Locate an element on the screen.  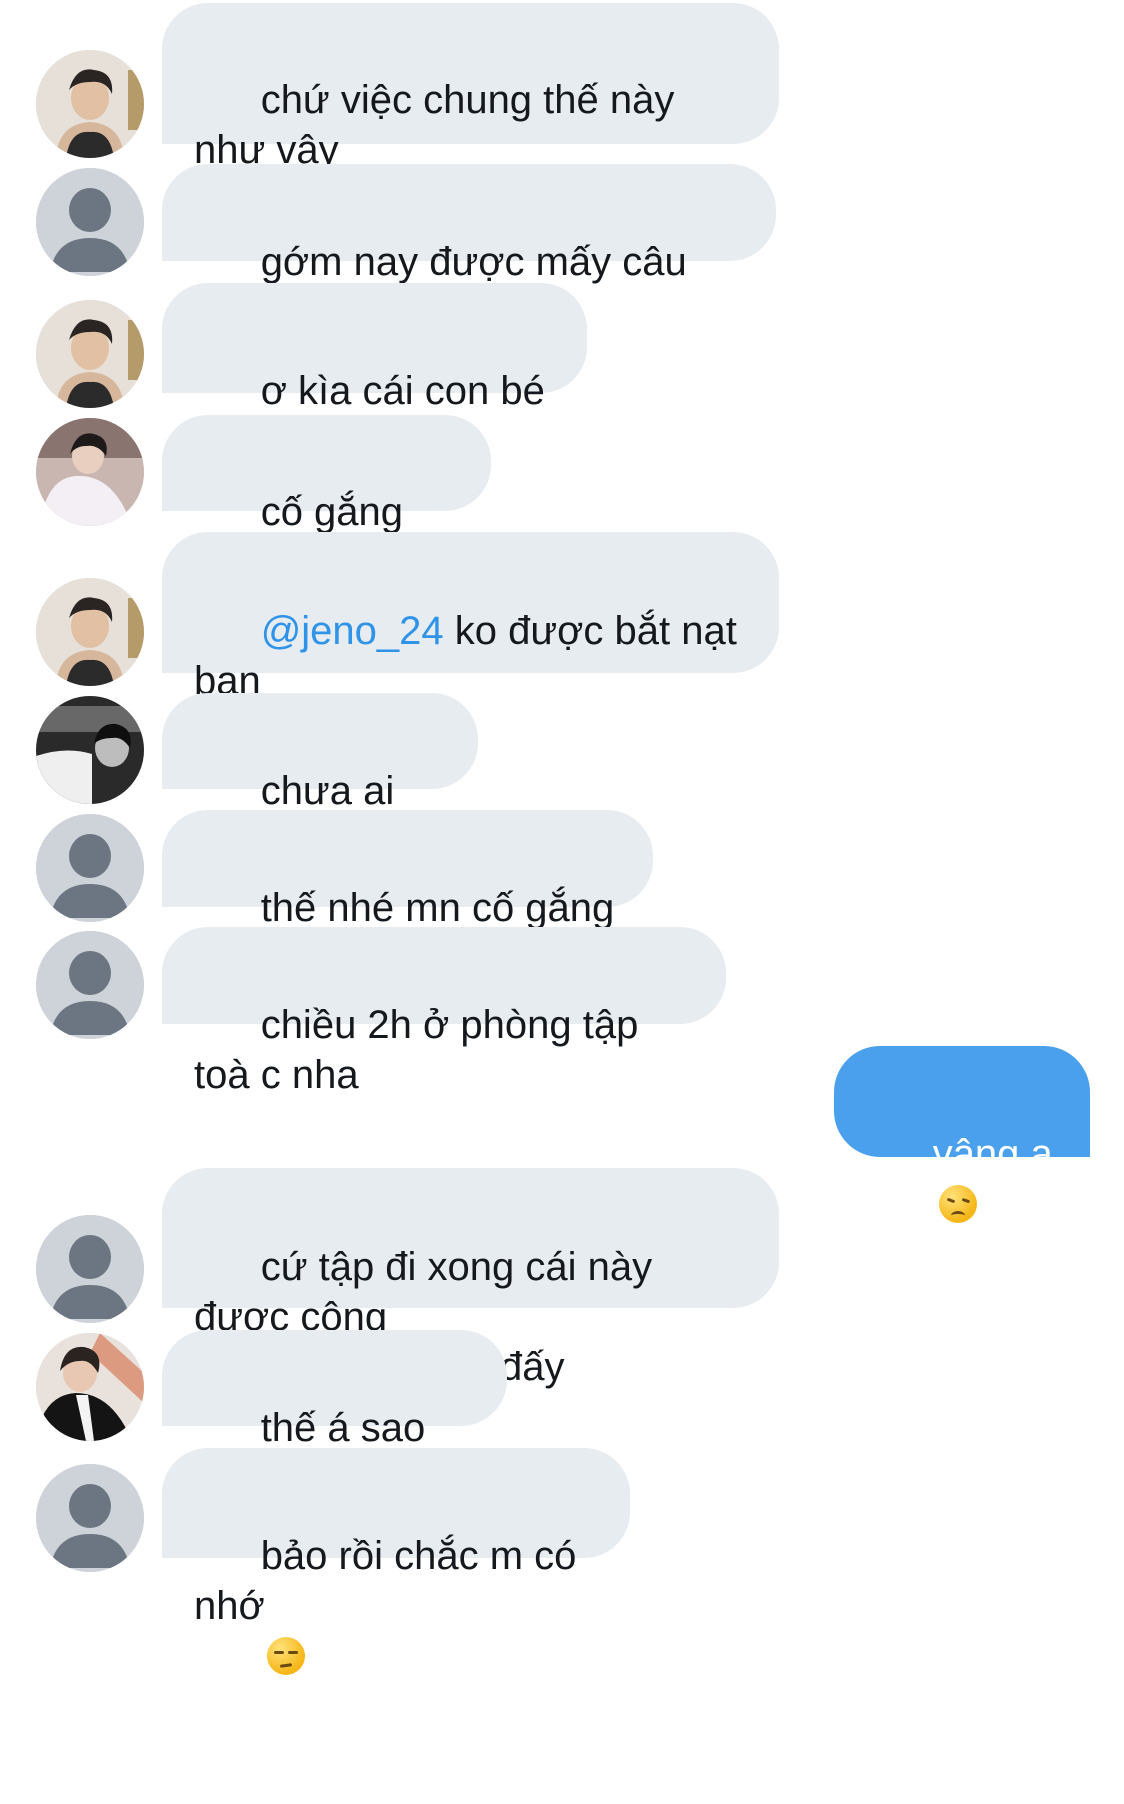
message-text: bảo rồi chắc m có nhớ is located at coordinates (391, 1581).